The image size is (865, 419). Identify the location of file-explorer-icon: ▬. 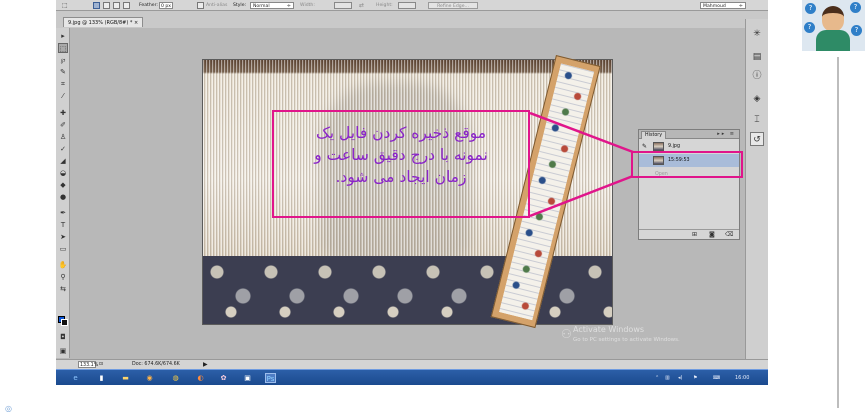
(125, 378).